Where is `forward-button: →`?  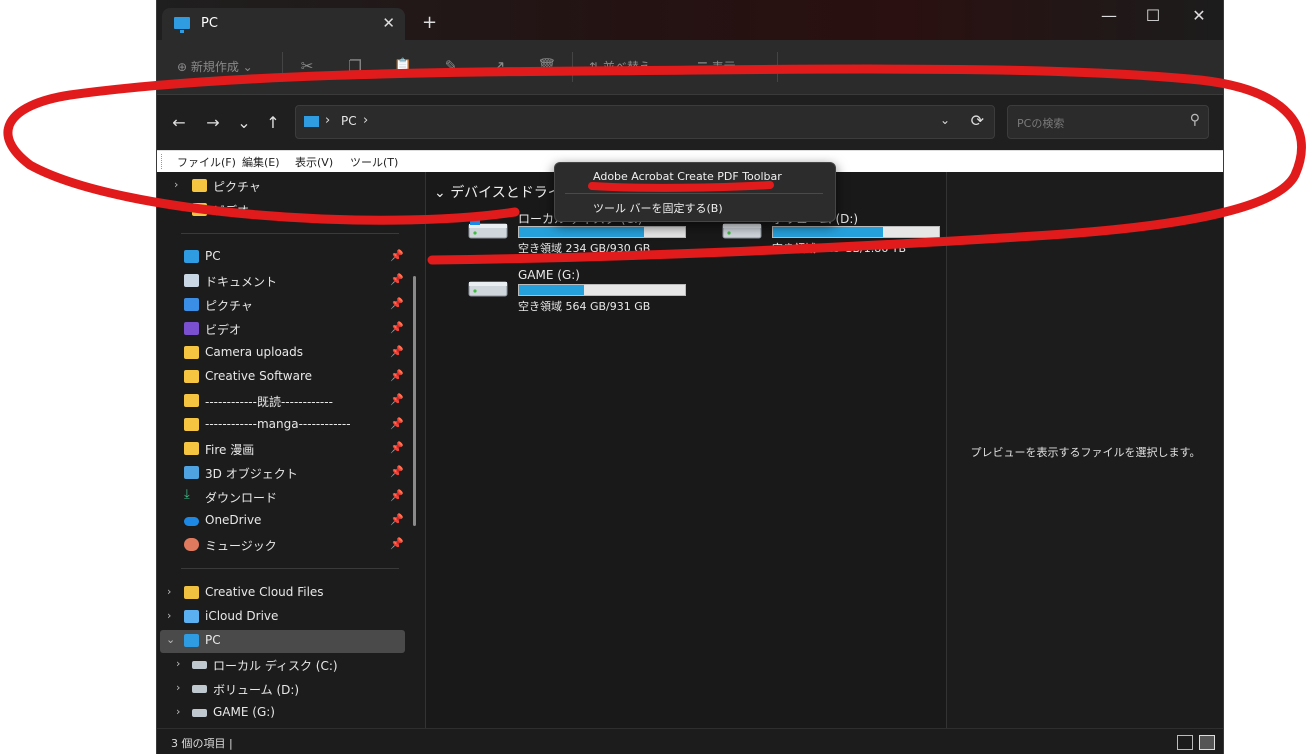 forward-button: → is located at coordinates (213, 122).